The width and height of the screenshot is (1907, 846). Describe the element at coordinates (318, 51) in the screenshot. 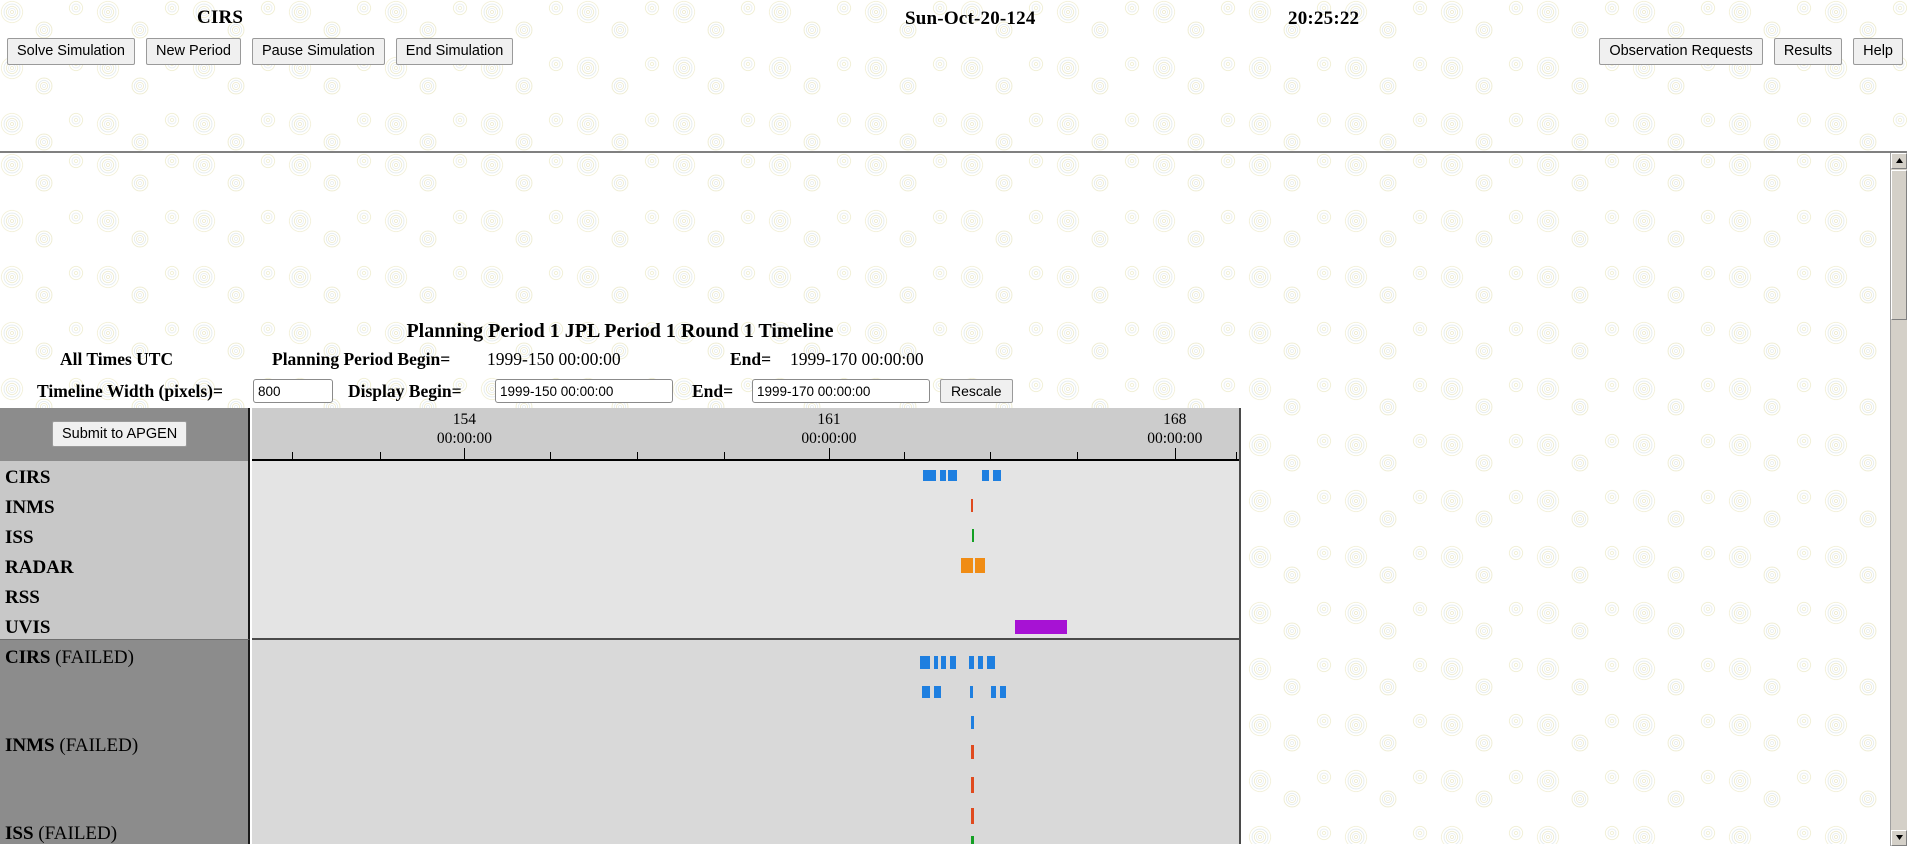

I see `pause-simulation-button: Pause Simulation` at that location.